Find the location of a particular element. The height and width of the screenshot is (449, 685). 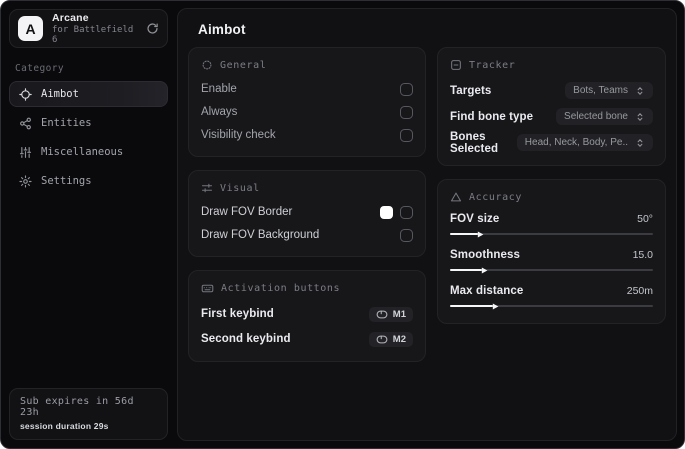

page-title: Aimbot is located at coordinates (222, 29).